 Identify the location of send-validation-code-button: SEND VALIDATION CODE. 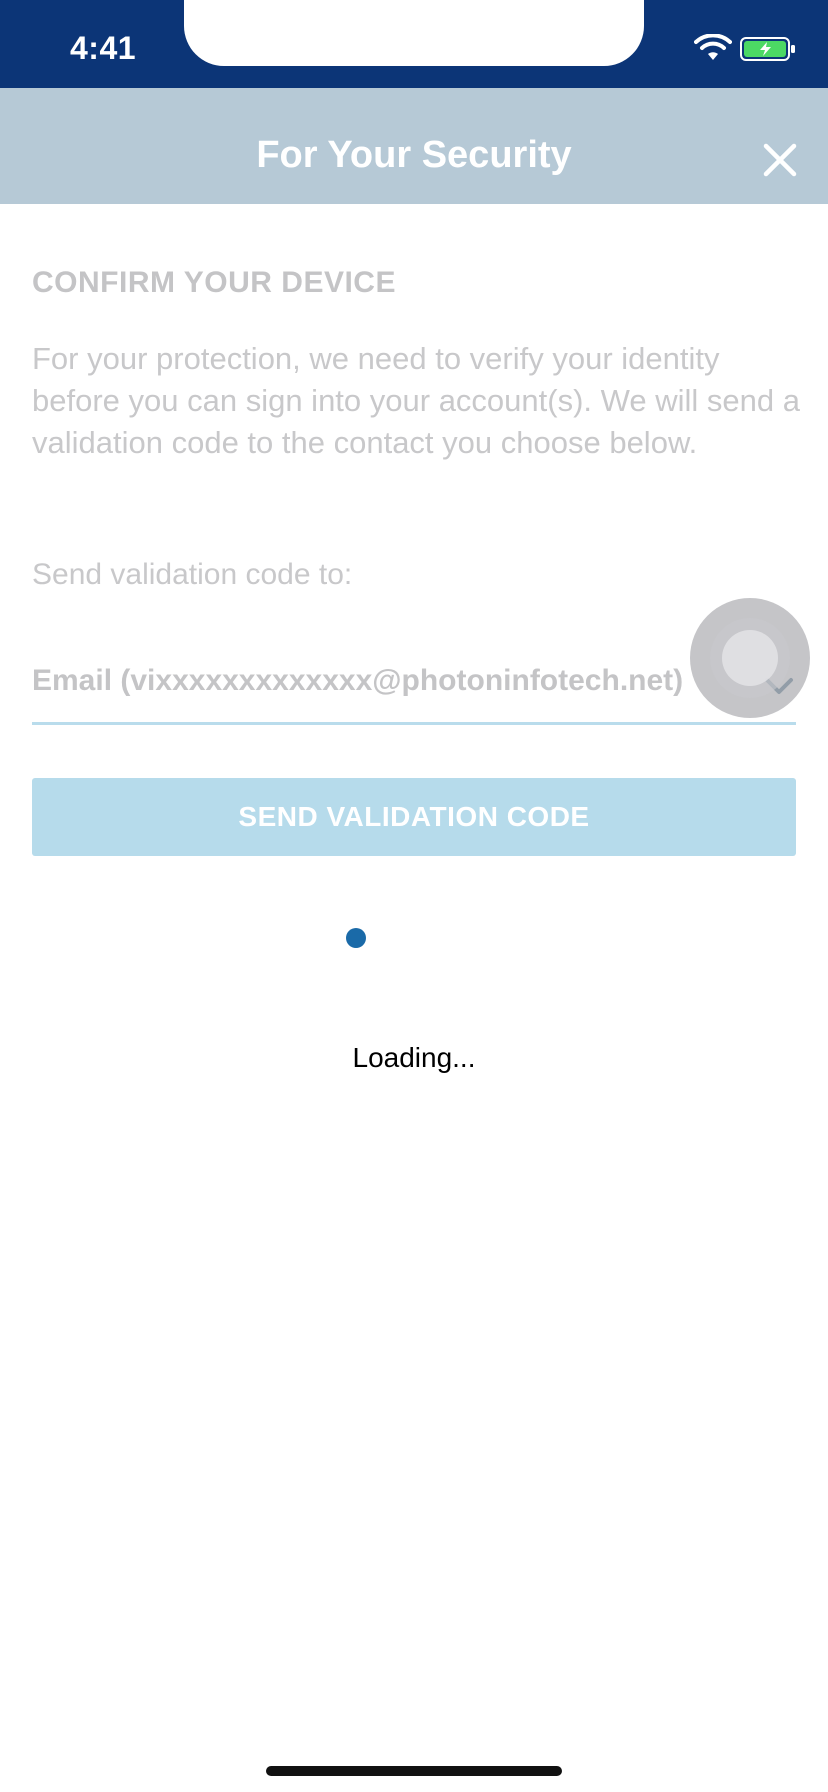
(414, 817).